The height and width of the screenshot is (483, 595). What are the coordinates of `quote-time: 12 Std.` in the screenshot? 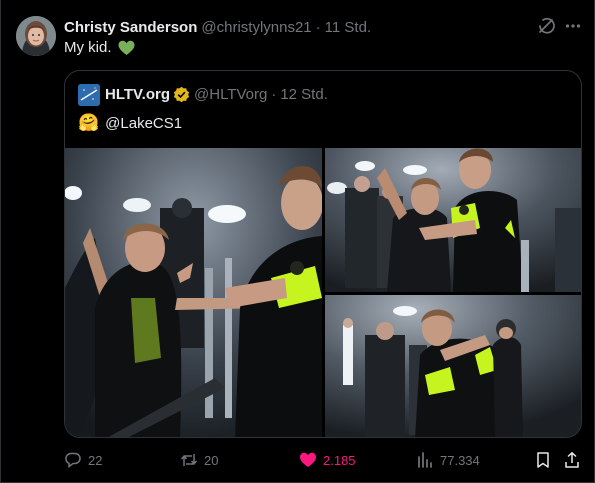 It's located at (304, 94).